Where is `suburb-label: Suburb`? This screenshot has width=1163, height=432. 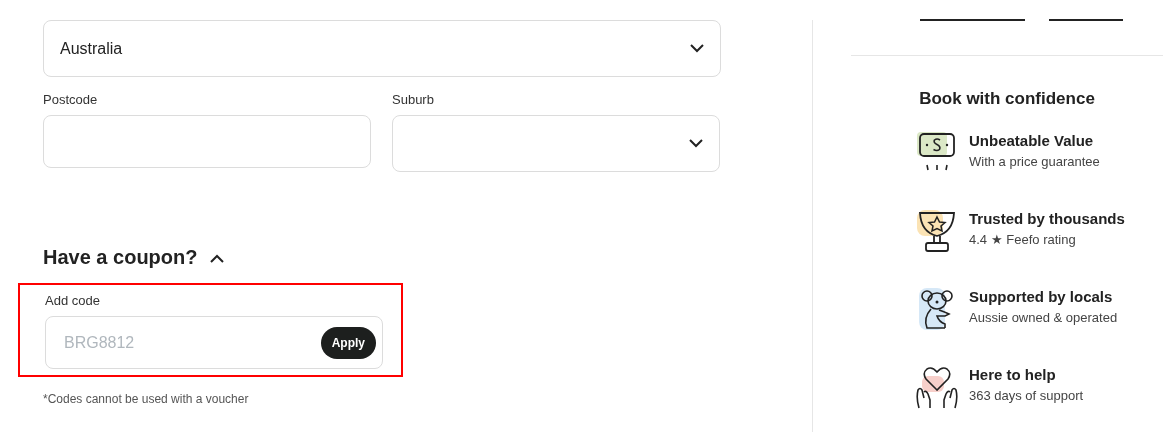 suburb-label: Suburb is located at coordinates (413, 99).